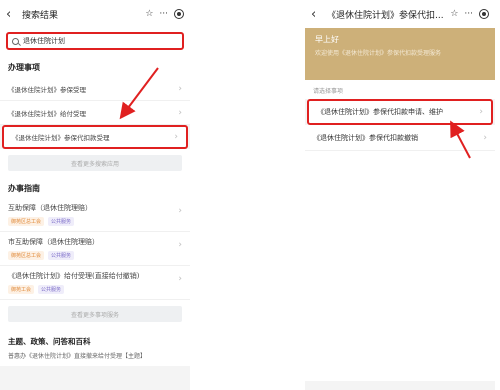  I want to click on select-prompt: 请选择事项, so click(400, 89).